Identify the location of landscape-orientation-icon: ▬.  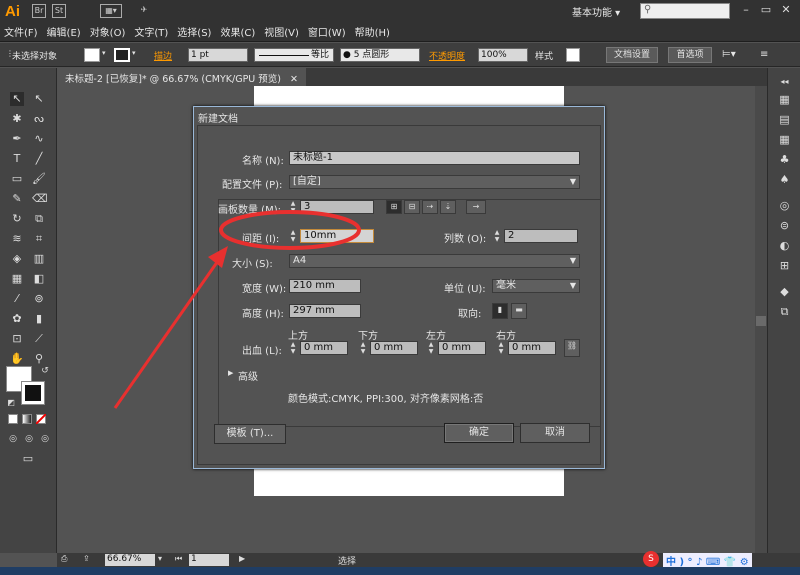
(519, 311).